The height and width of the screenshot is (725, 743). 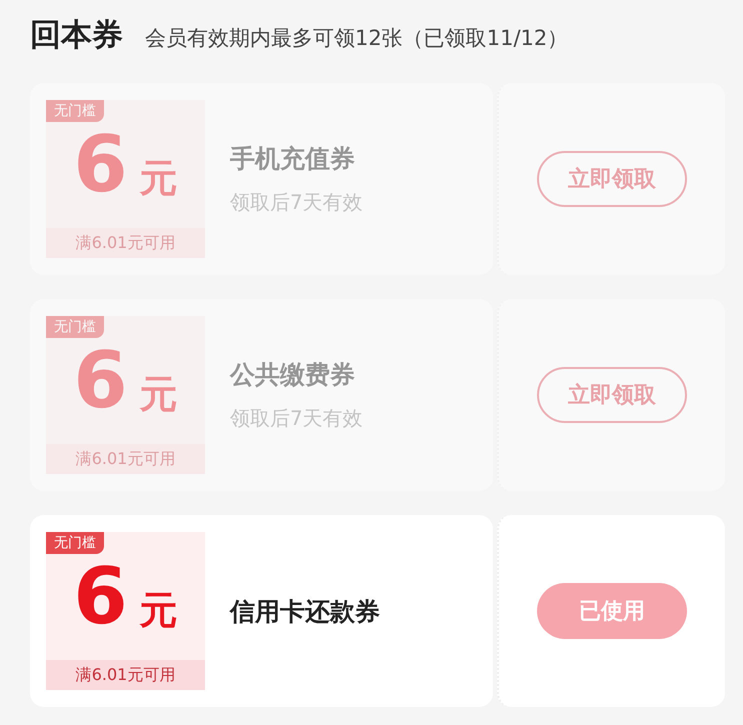 I want to click on coupon-name: 信用卡还款券, so click(x=305, y=612).